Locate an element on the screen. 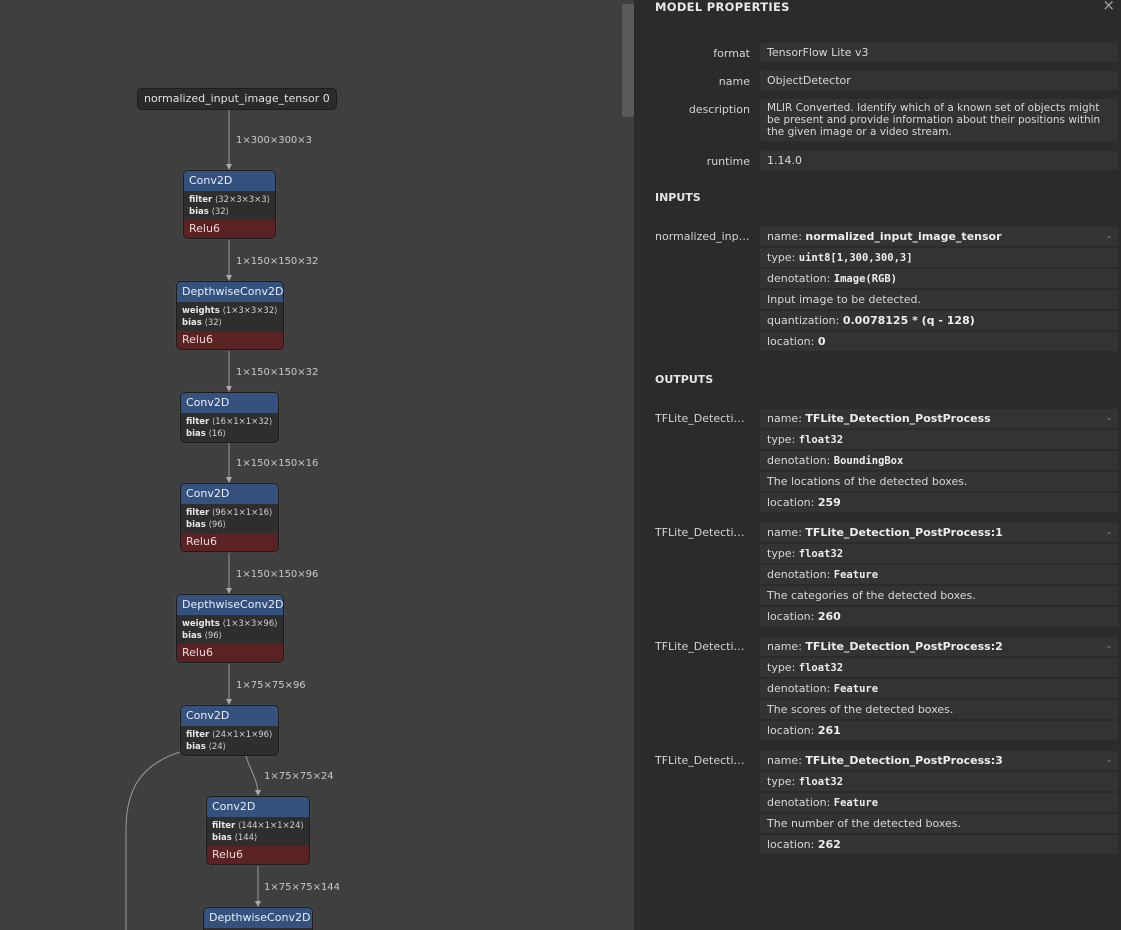 This screenshot has height=930, width=1121. node-attributes: filter ⟨32×3×3×3⟩ bias ⟨32⟩ is located at coordinates (229, 206).